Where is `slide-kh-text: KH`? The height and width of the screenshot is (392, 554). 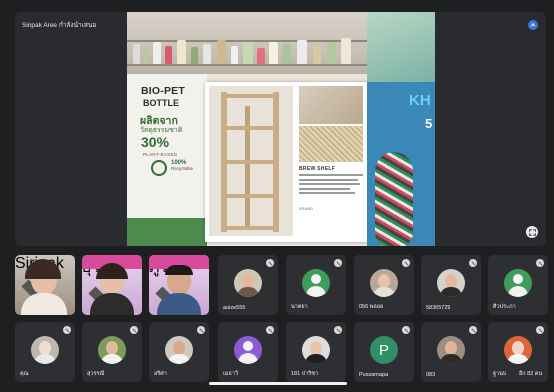 slide-kh-text: KH is located at coordinates (420, 100).